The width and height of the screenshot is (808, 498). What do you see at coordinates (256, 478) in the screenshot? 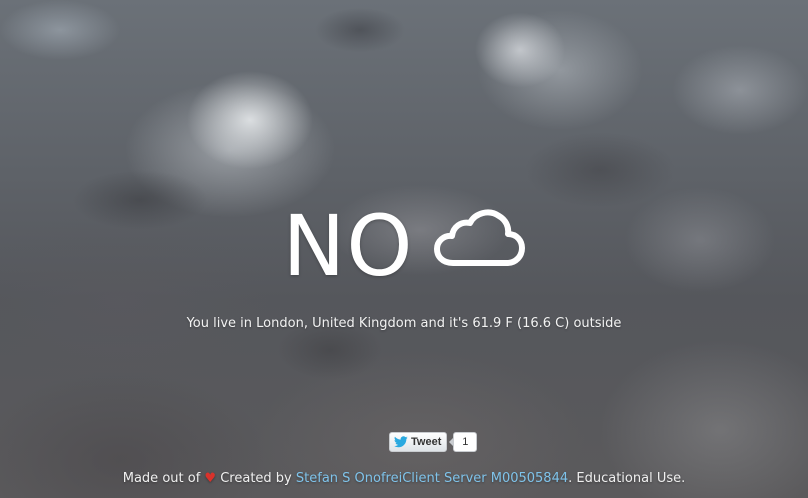
I see `footer-created-by: Created by` at bounding box center [256, 478].